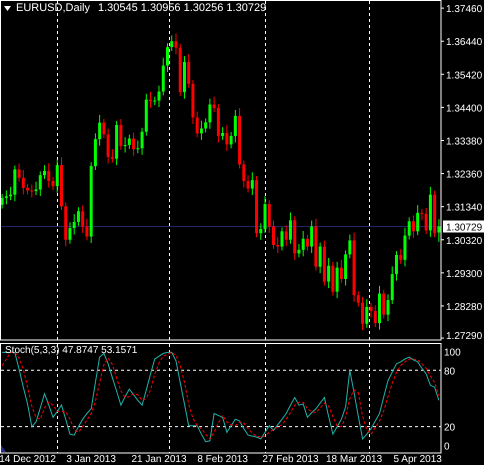  I want to click on price-axis-label: 1.30320, so click(464, 241).